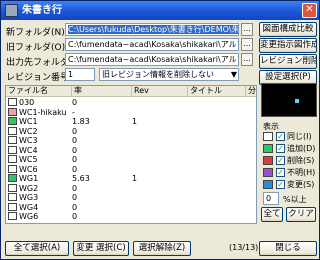 This screenshot has height=260, width=320. I want to click on chevron-down-icon: ▼, so click(233, 74).